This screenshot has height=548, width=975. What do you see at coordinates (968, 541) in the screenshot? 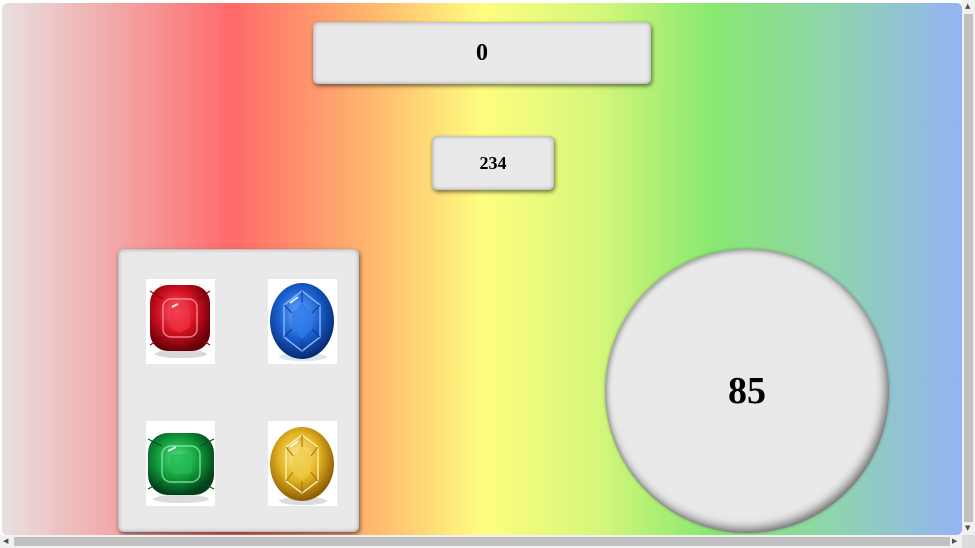
I see `scrollbar-corner` at bounding box center [968, 541].